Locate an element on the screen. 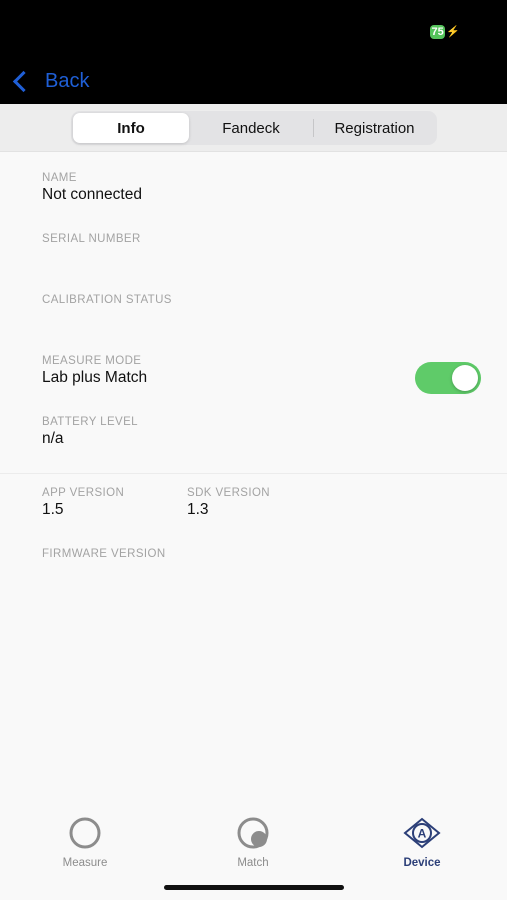  battery-level-value: n/a is located at coordinates (53, 438).